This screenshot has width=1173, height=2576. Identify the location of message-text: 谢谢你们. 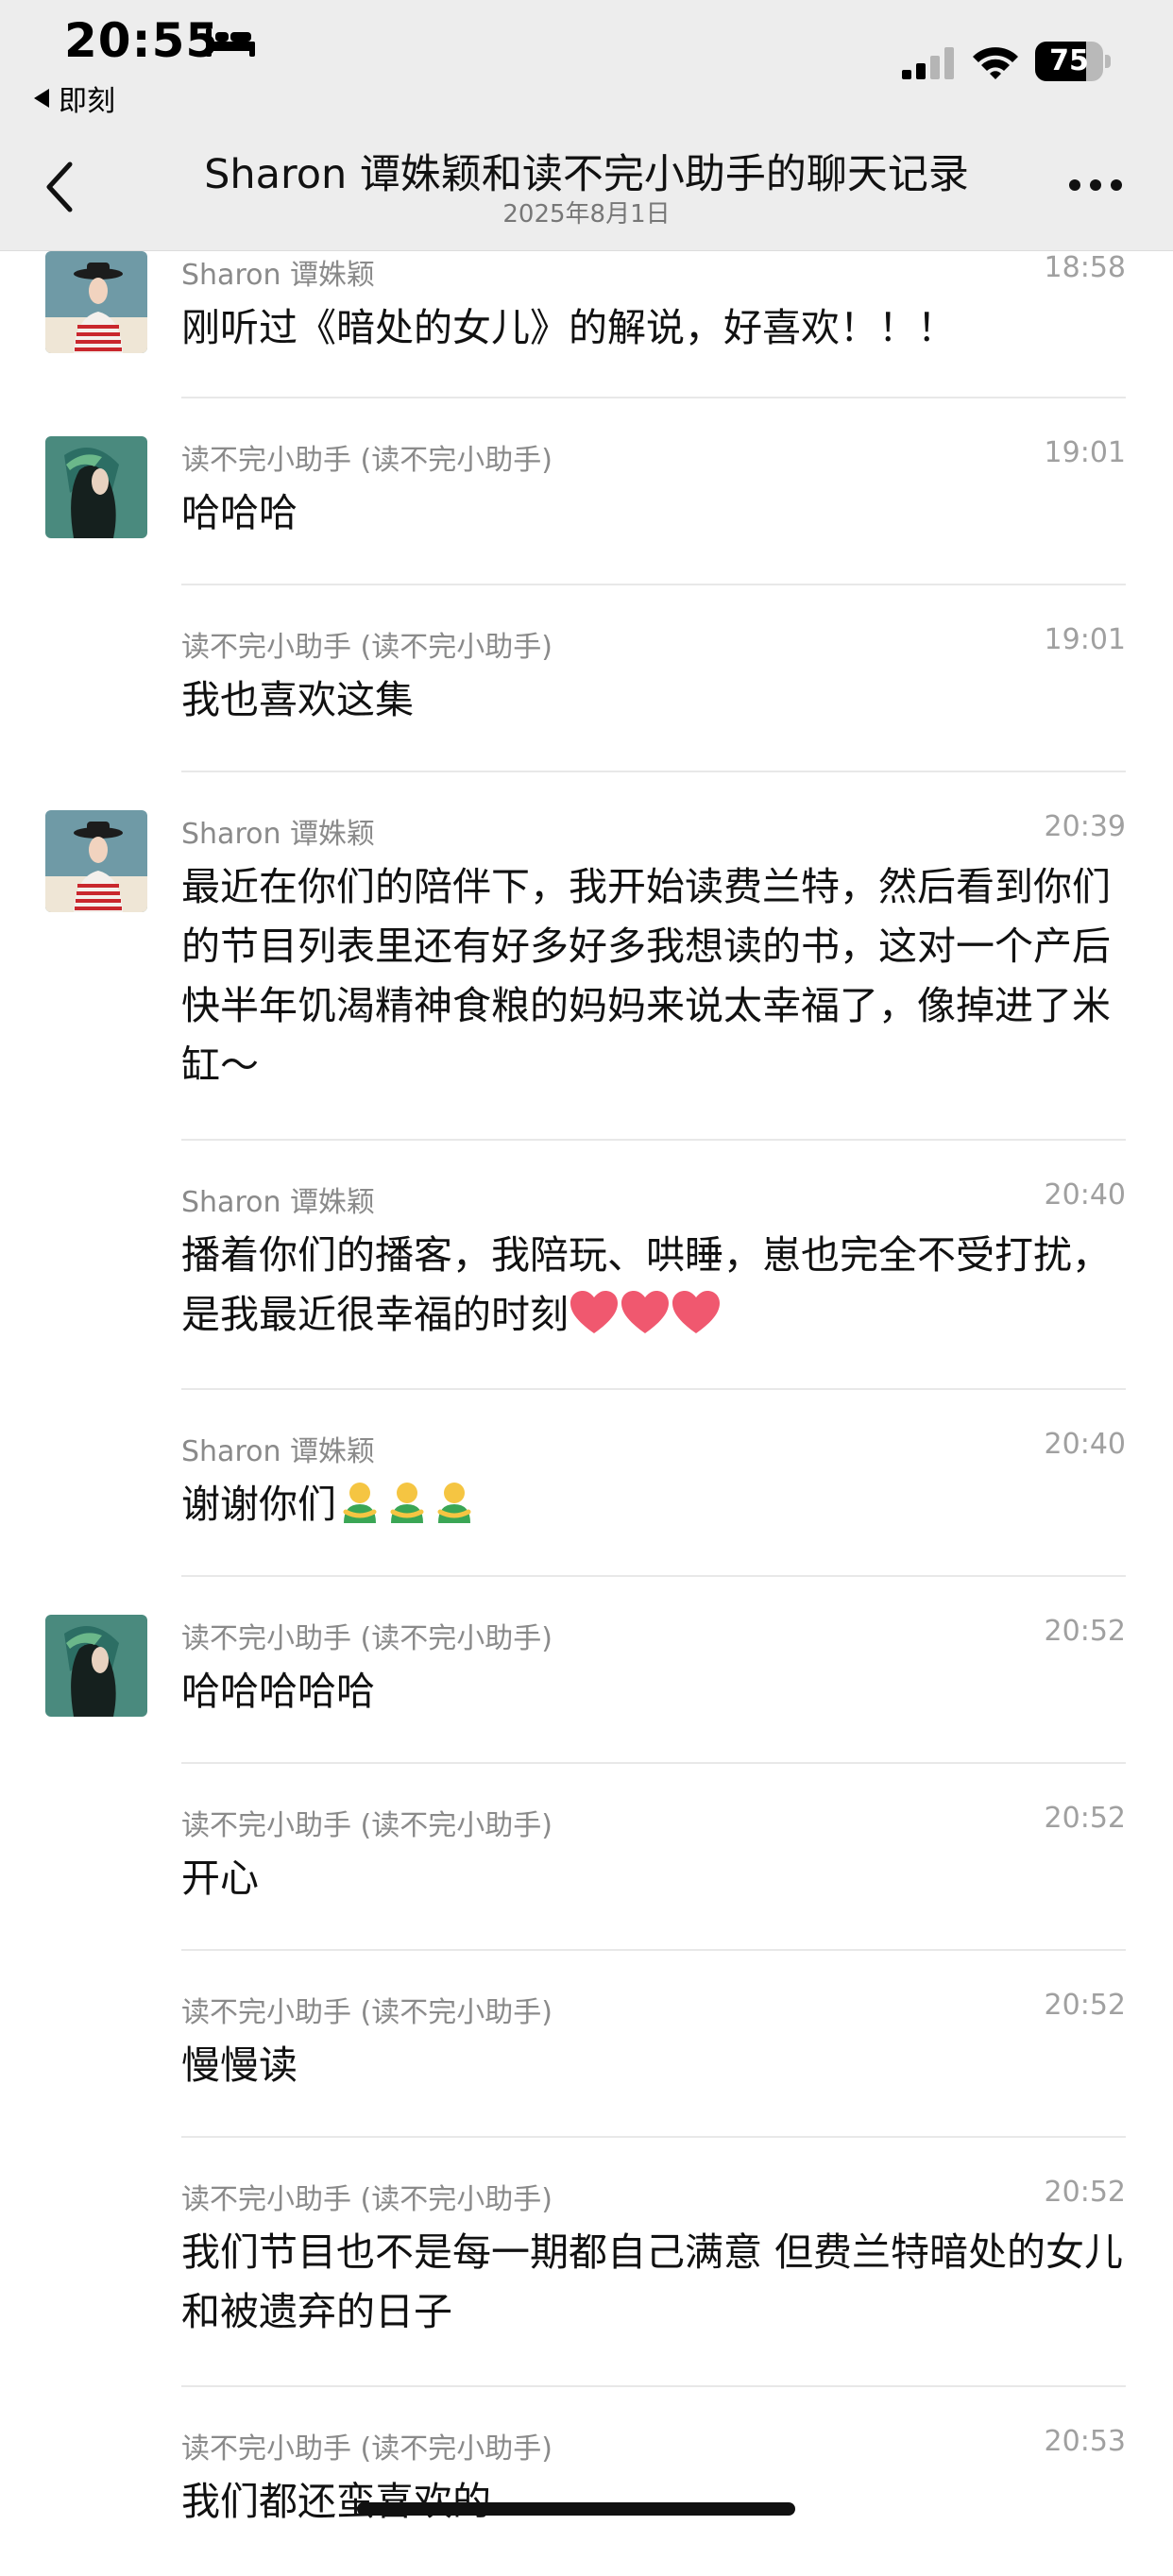
(258, 1504).